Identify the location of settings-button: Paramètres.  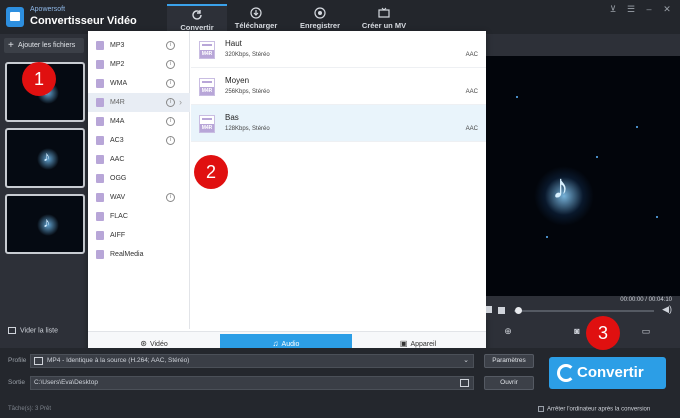
(509, 361).